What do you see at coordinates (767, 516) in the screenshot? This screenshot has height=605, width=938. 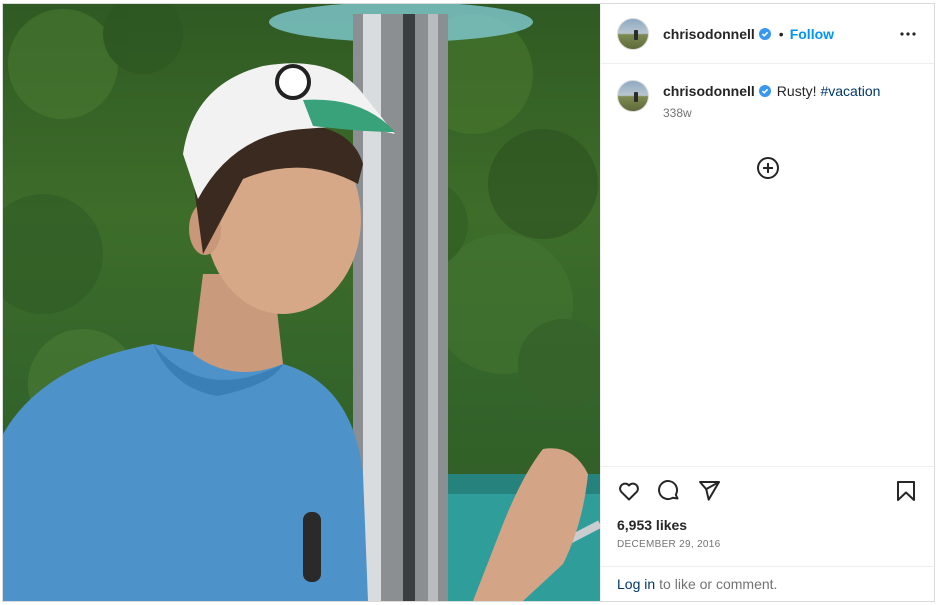 I see `actions-section: 6,953 likes DECEMBER 29, 2016` at bounding box center [767, 516].